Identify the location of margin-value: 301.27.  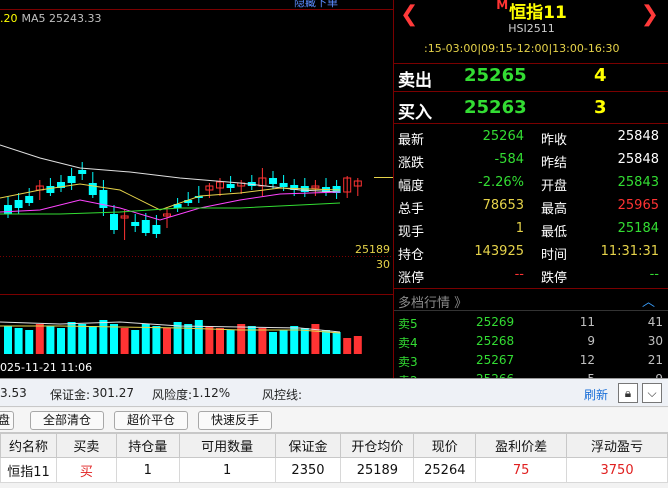
(113, 393).